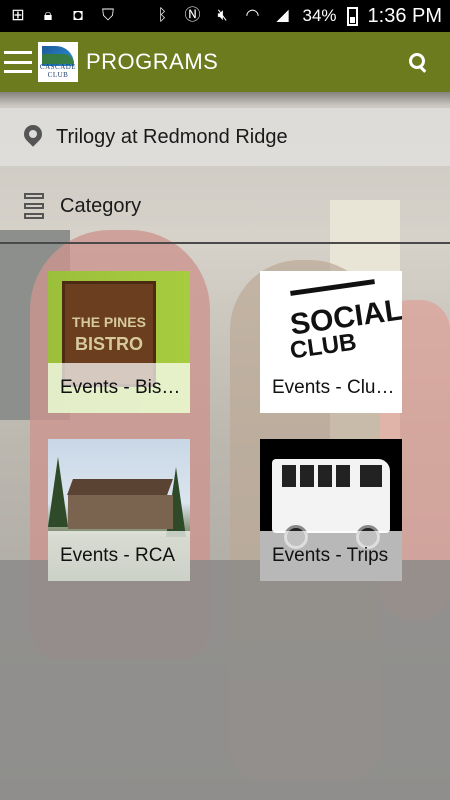 This screenshot has width=450, height=800. Describe the element at coordinates (109, 322) in the screenshot. I see `bistro-sign-line-1: THE PINES` at that location.